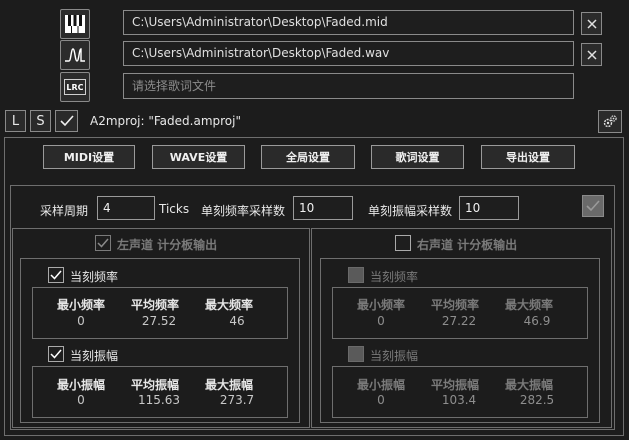 Image resolution: width=629 pixels, height=440 pixels. I want to click on clear-wav-button, so click(591, 54).